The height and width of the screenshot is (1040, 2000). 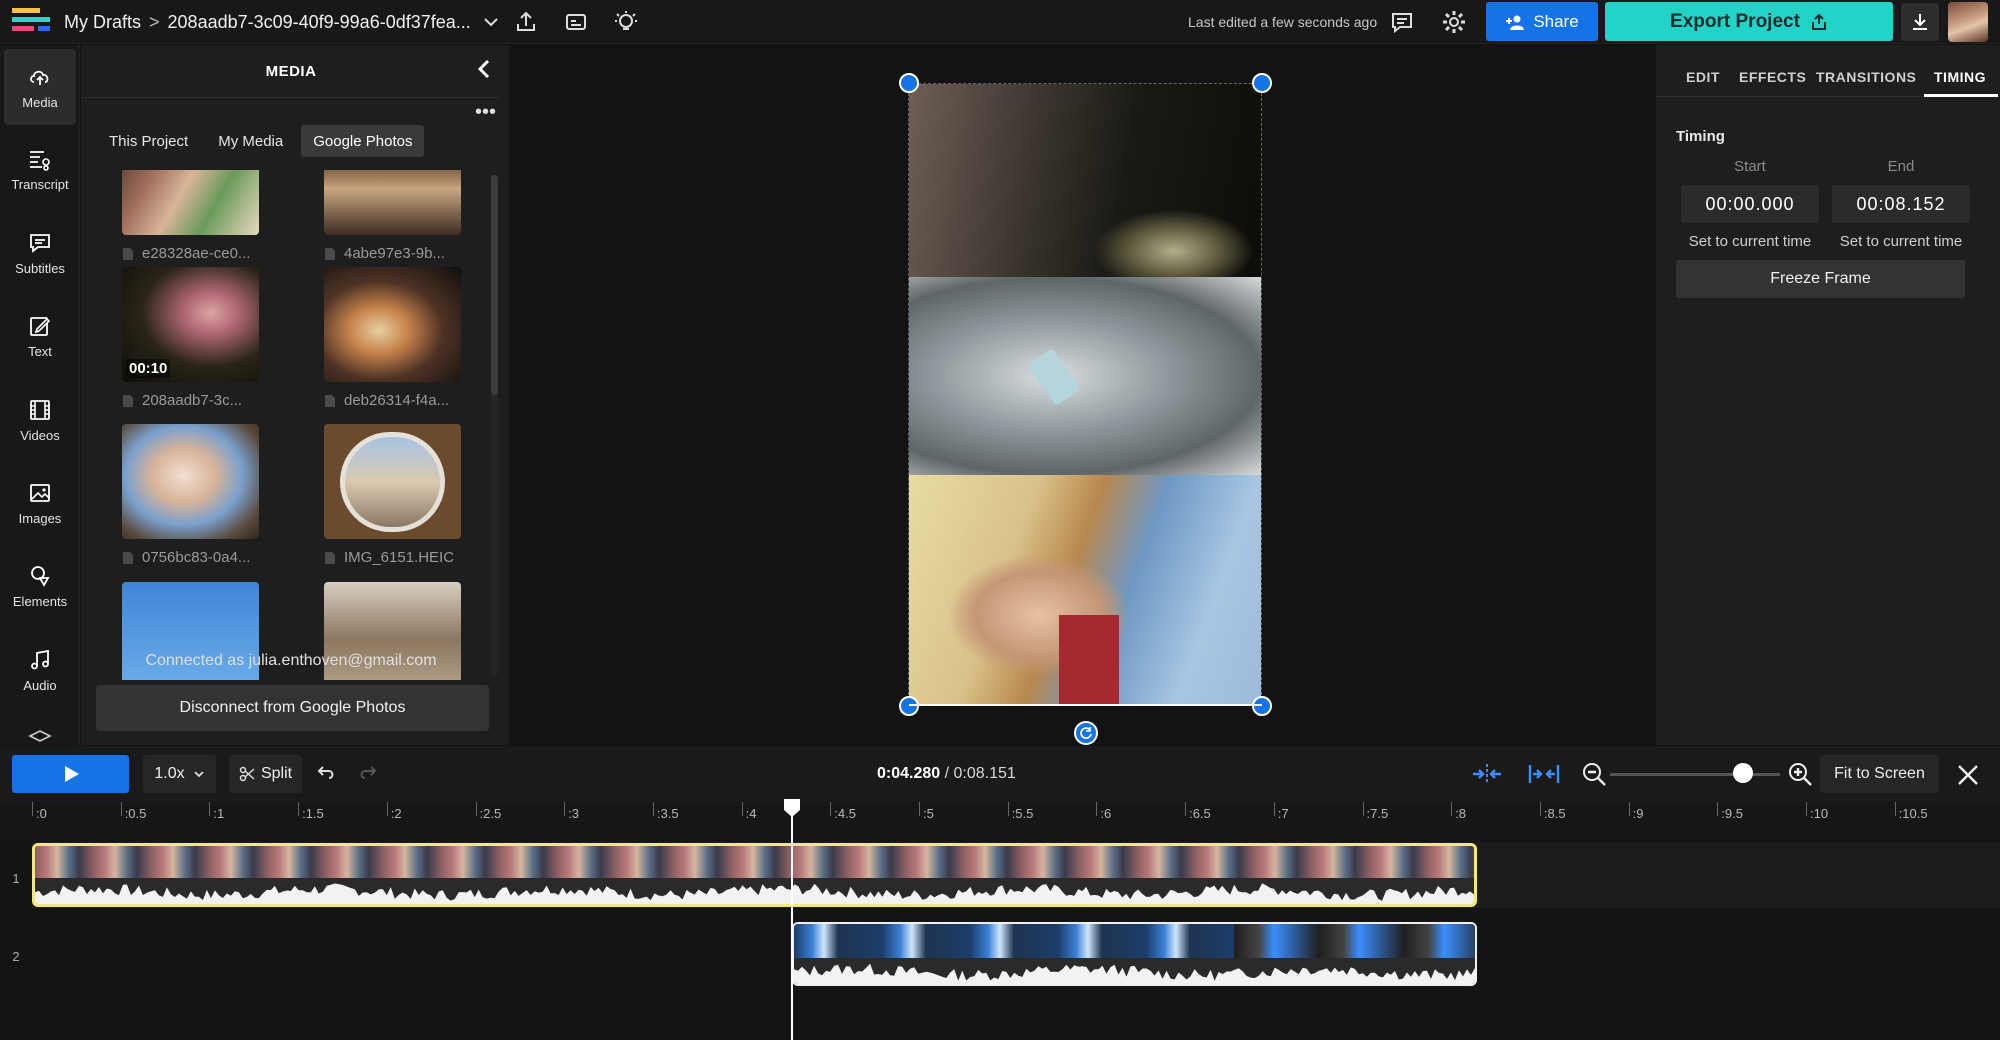 I want to click on set-start-current-time-link: Set to current time, so click(x=1750, y=241).